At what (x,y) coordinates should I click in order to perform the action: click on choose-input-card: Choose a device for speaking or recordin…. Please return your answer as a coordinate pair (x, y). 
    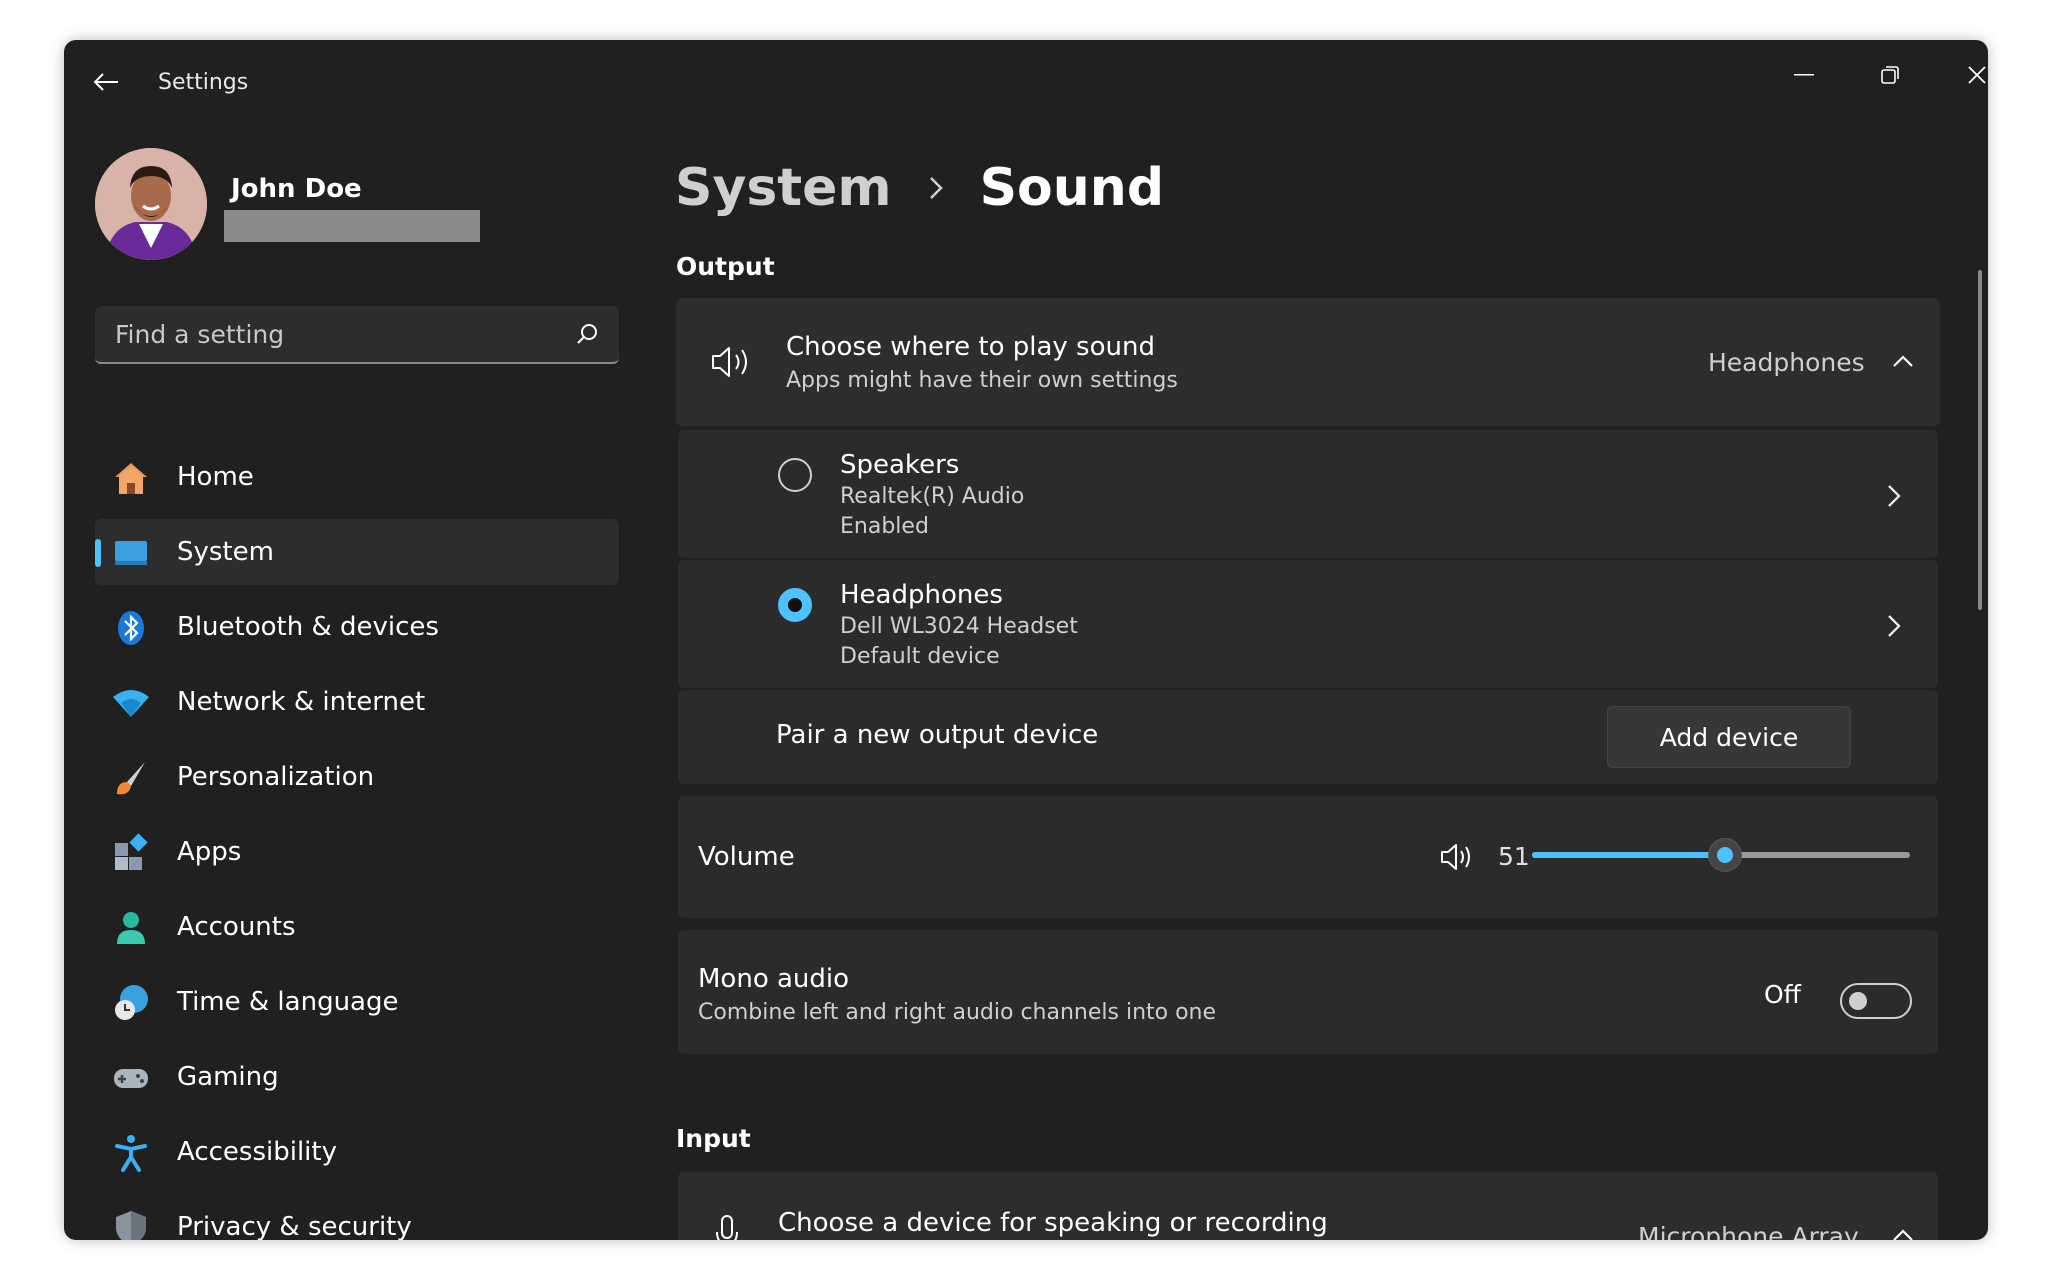
    Looking at the image, I should click on (1308, 1206).